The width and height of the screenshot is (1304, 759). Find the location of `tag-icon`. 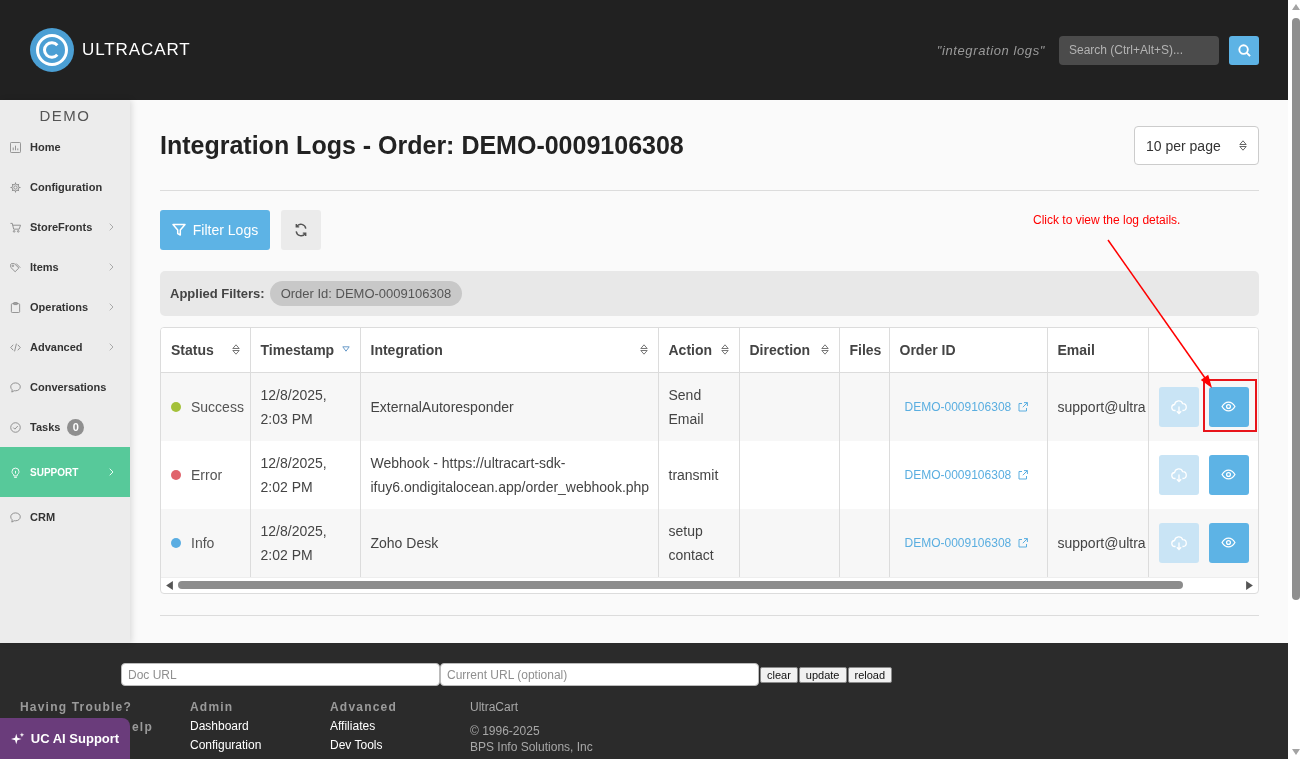

tag-icon is located at coordinates (15, 267).